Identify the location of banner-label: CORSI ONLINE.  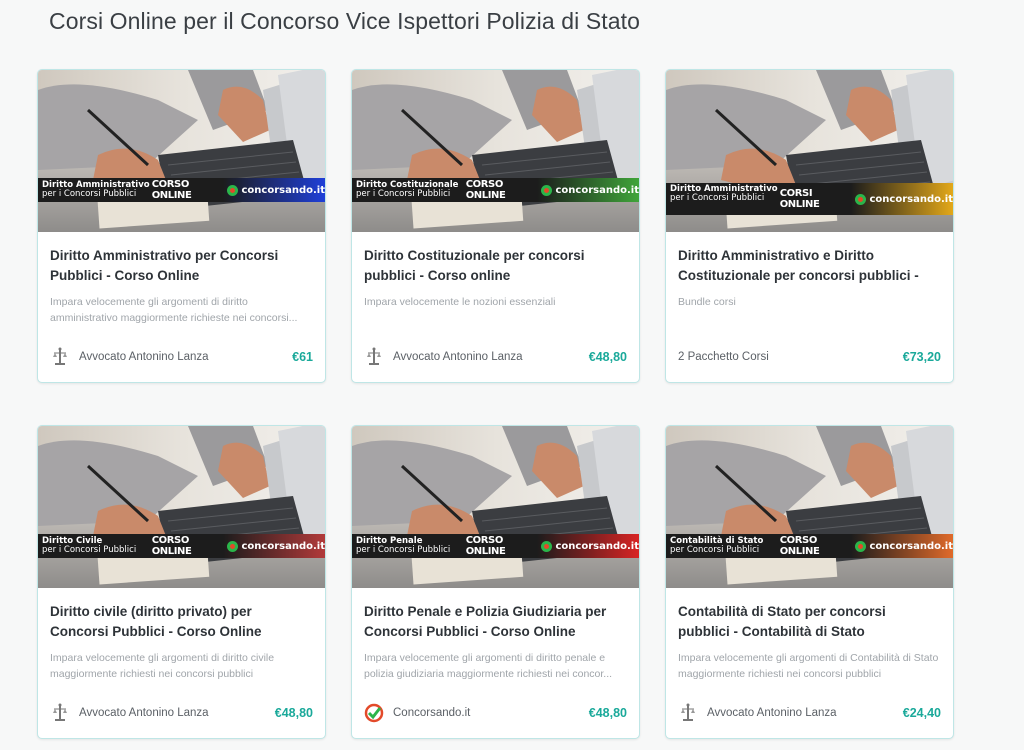
(815, 199).